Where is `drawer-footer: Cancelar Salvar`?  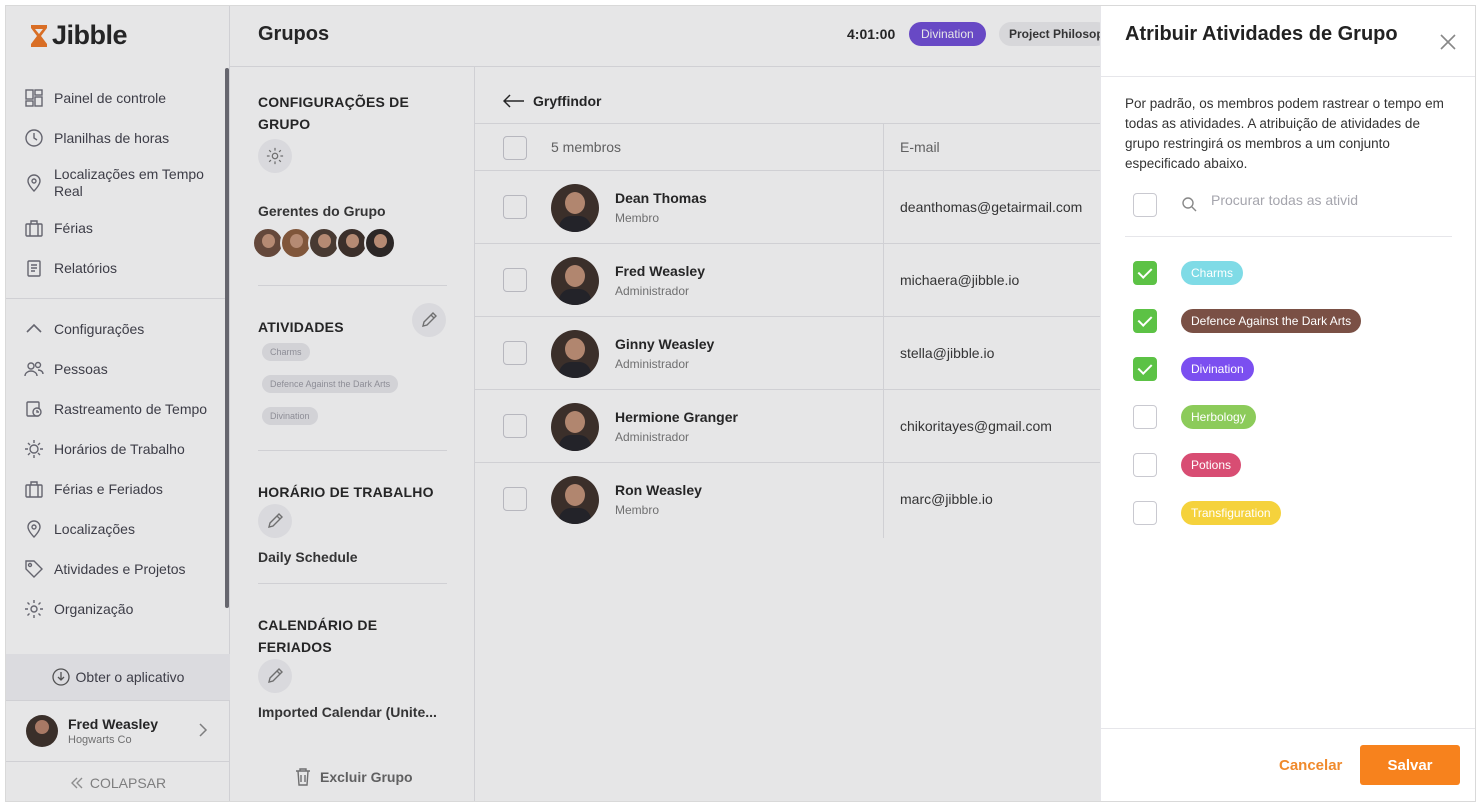
drawer-footer: Cancelar Salvar is located at coordinates (1288, 764).